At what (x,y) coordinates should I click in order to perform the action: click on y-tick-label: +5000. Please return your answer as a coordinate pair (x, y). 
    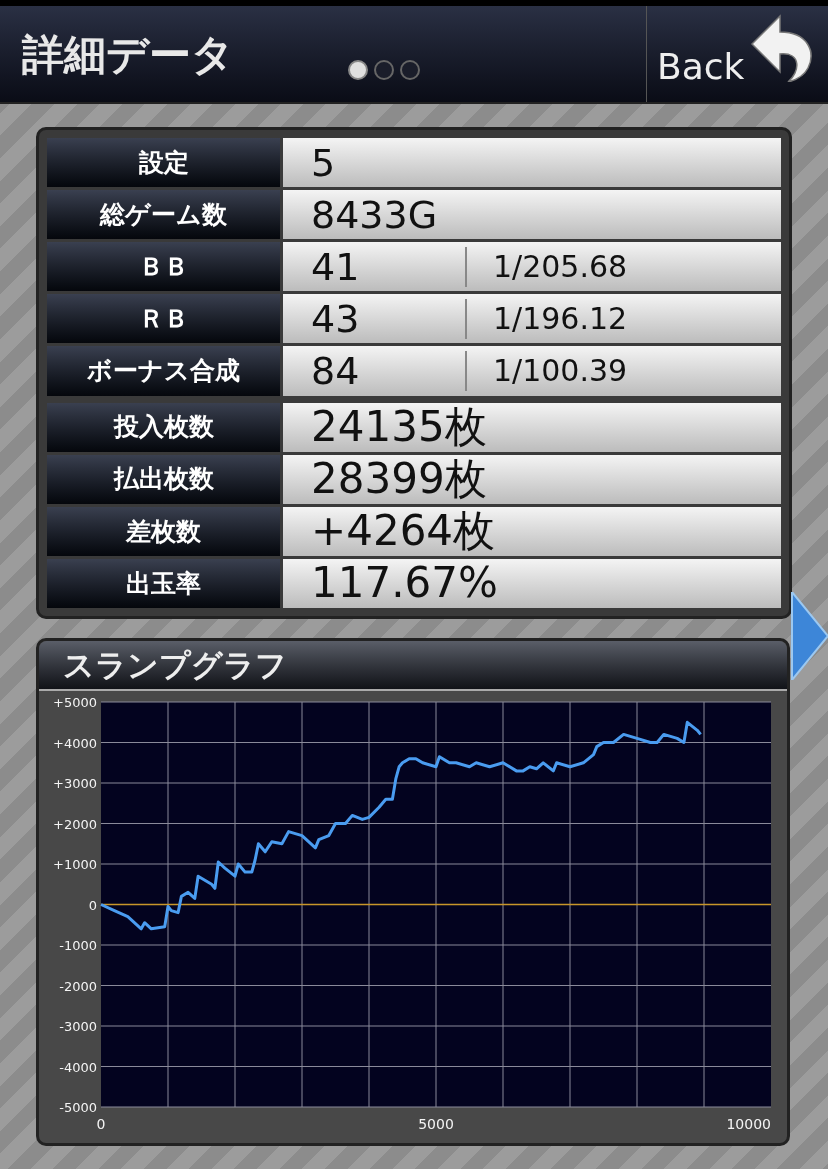
    Looking at the image, I should click on (75, 702).